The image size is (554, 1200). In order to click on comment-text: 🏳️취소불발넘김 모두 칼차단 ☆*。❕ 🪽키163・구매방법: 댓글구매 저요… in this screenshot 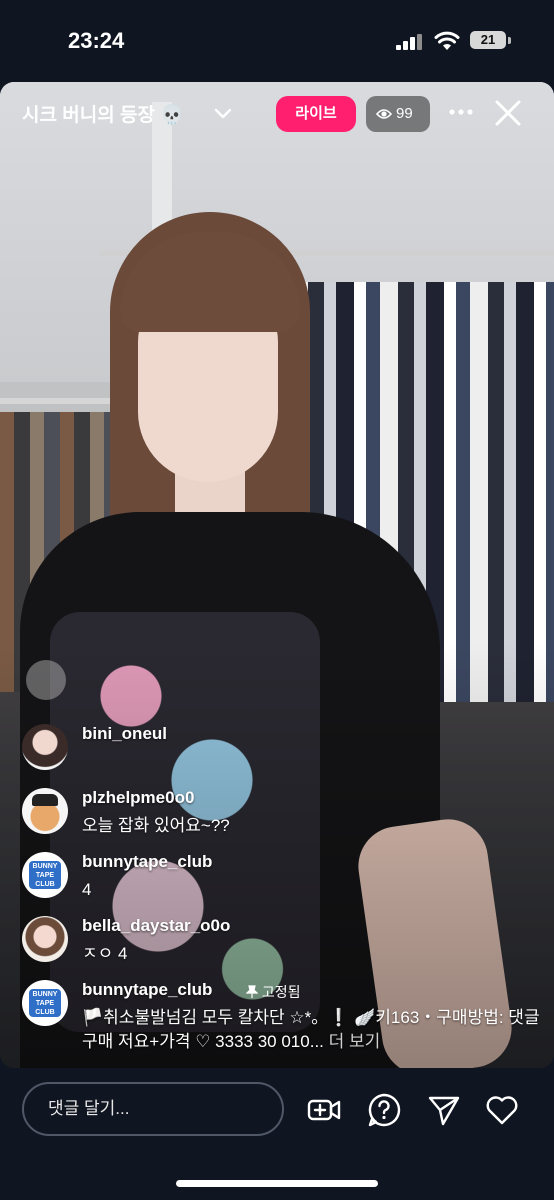, I will do `click(317, 1030)`.